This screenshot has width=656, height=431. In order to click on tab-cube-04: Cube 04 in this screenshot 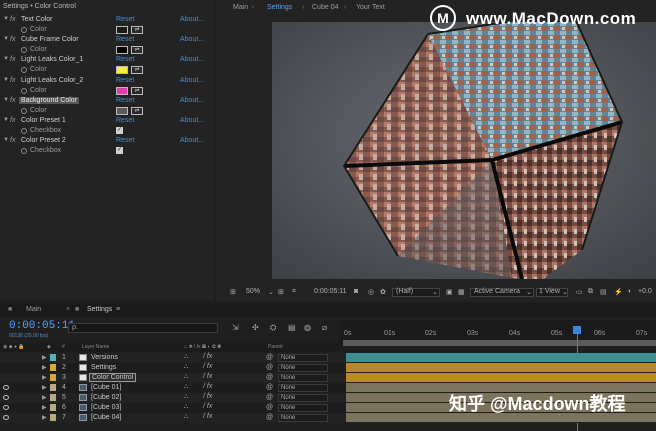, I will do `click(325, 7)`.